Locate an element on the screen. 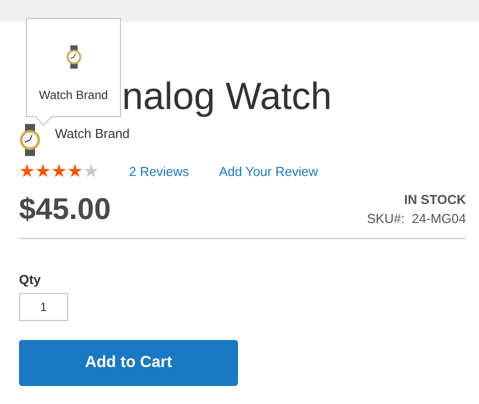  rating-stars: ★★★★★ is located at coordinates (59, 171).